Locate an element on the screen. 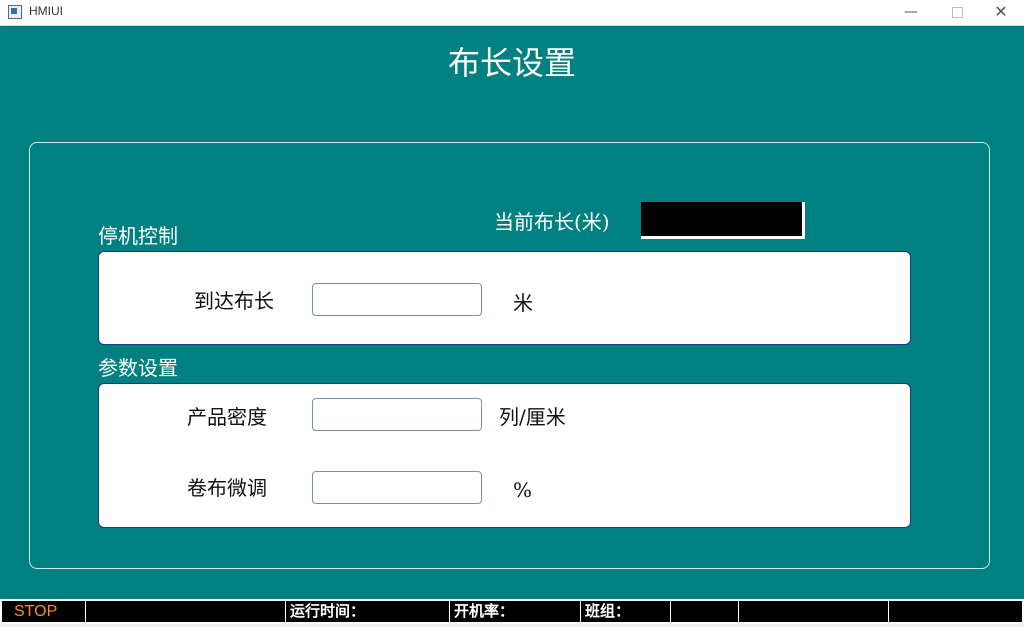 The image size is (1024, 627). window-title: HMIUI is located at coordinates (46, 11).